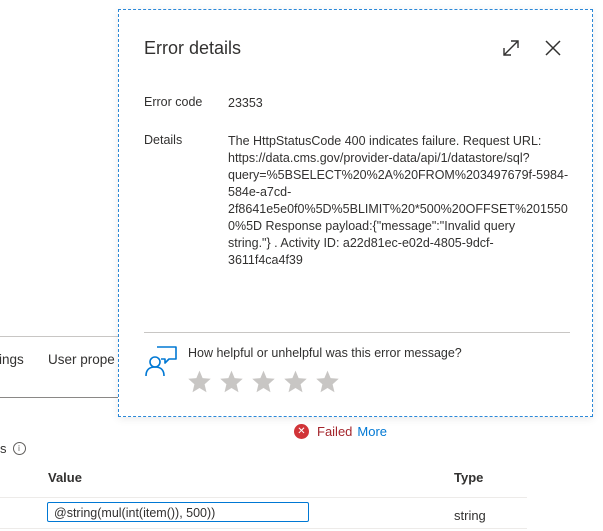 Image resolution: width=603 pixels, height=531 pixels. What do you see at coordinates (245, 103) in the screenshot?
I see `error-code-value: 23353` at bounding box center [245, 103].